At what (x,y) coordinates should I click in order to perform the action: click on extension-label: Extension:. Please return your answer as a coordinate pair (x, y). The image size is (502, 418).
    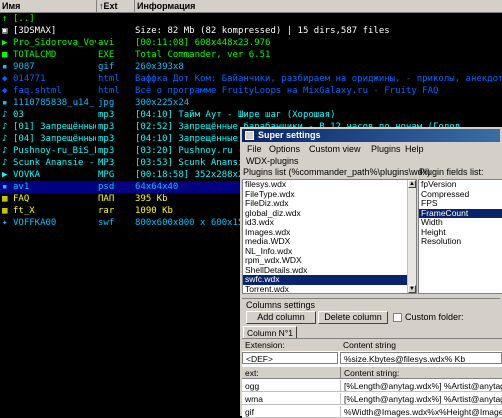
    Looking at the image, I should click on (291, 345).